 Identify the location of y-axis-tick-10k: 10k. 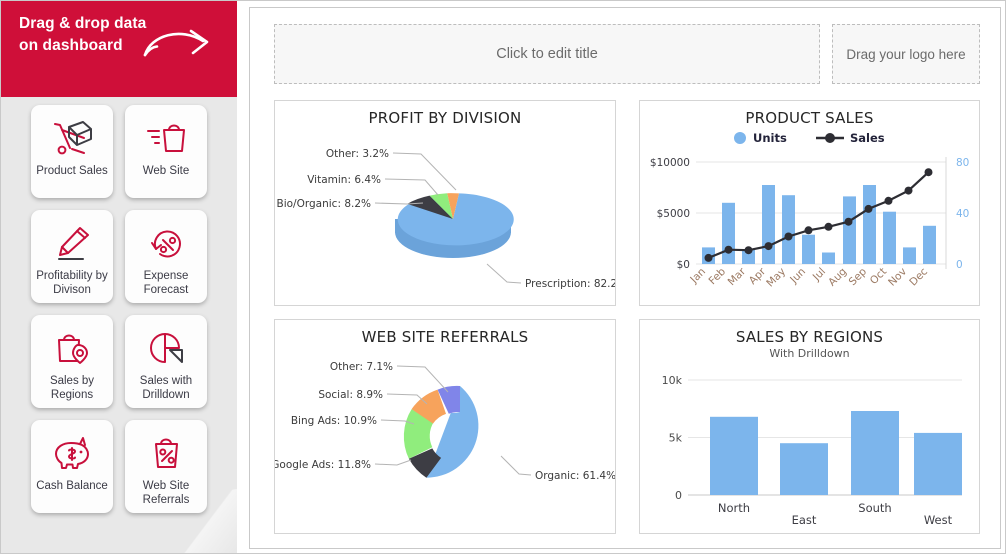
(672, 380).